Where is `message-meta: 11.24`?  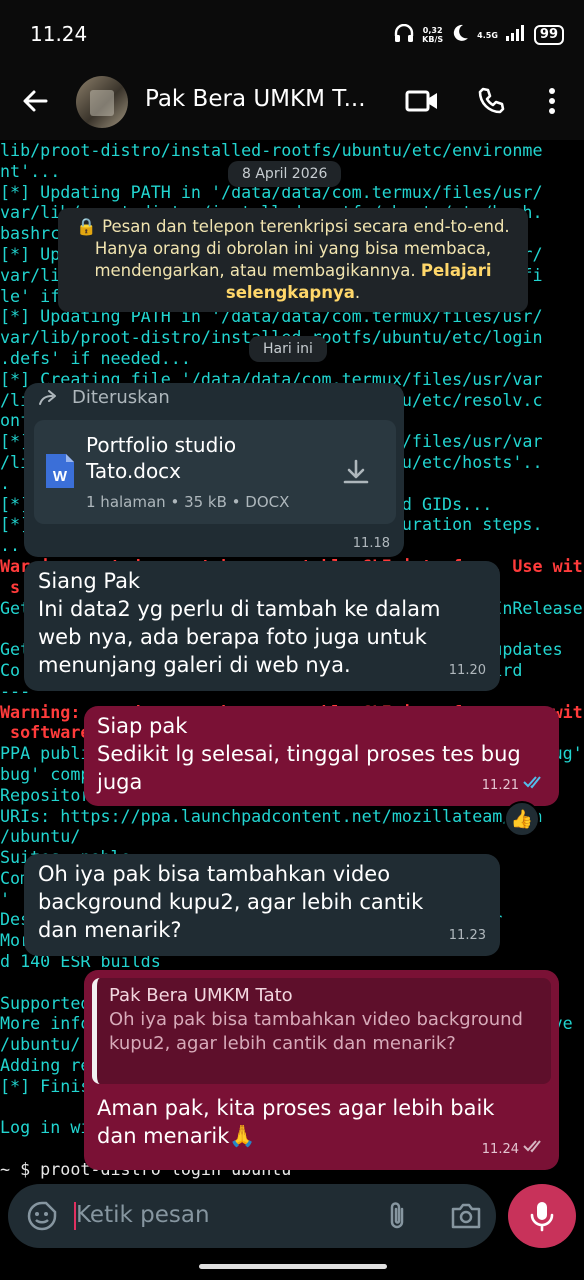
message-meta: 11.24 is located at coordinates (513, 1150).